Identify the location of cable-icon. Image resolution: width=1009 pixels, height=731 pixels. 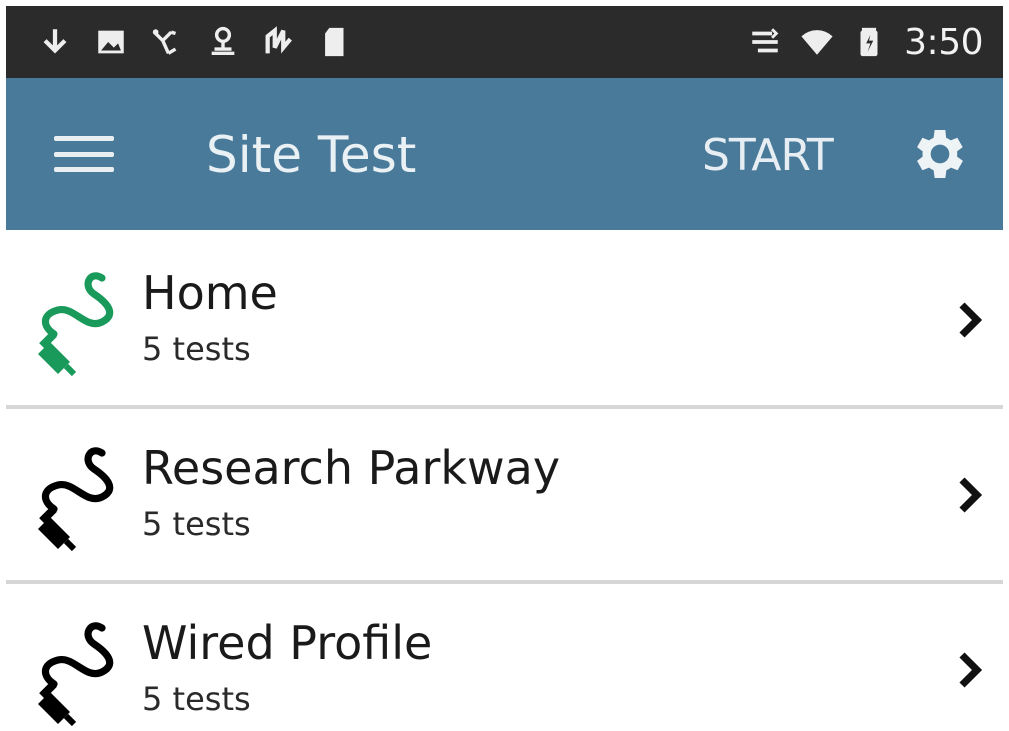
(279, 42).